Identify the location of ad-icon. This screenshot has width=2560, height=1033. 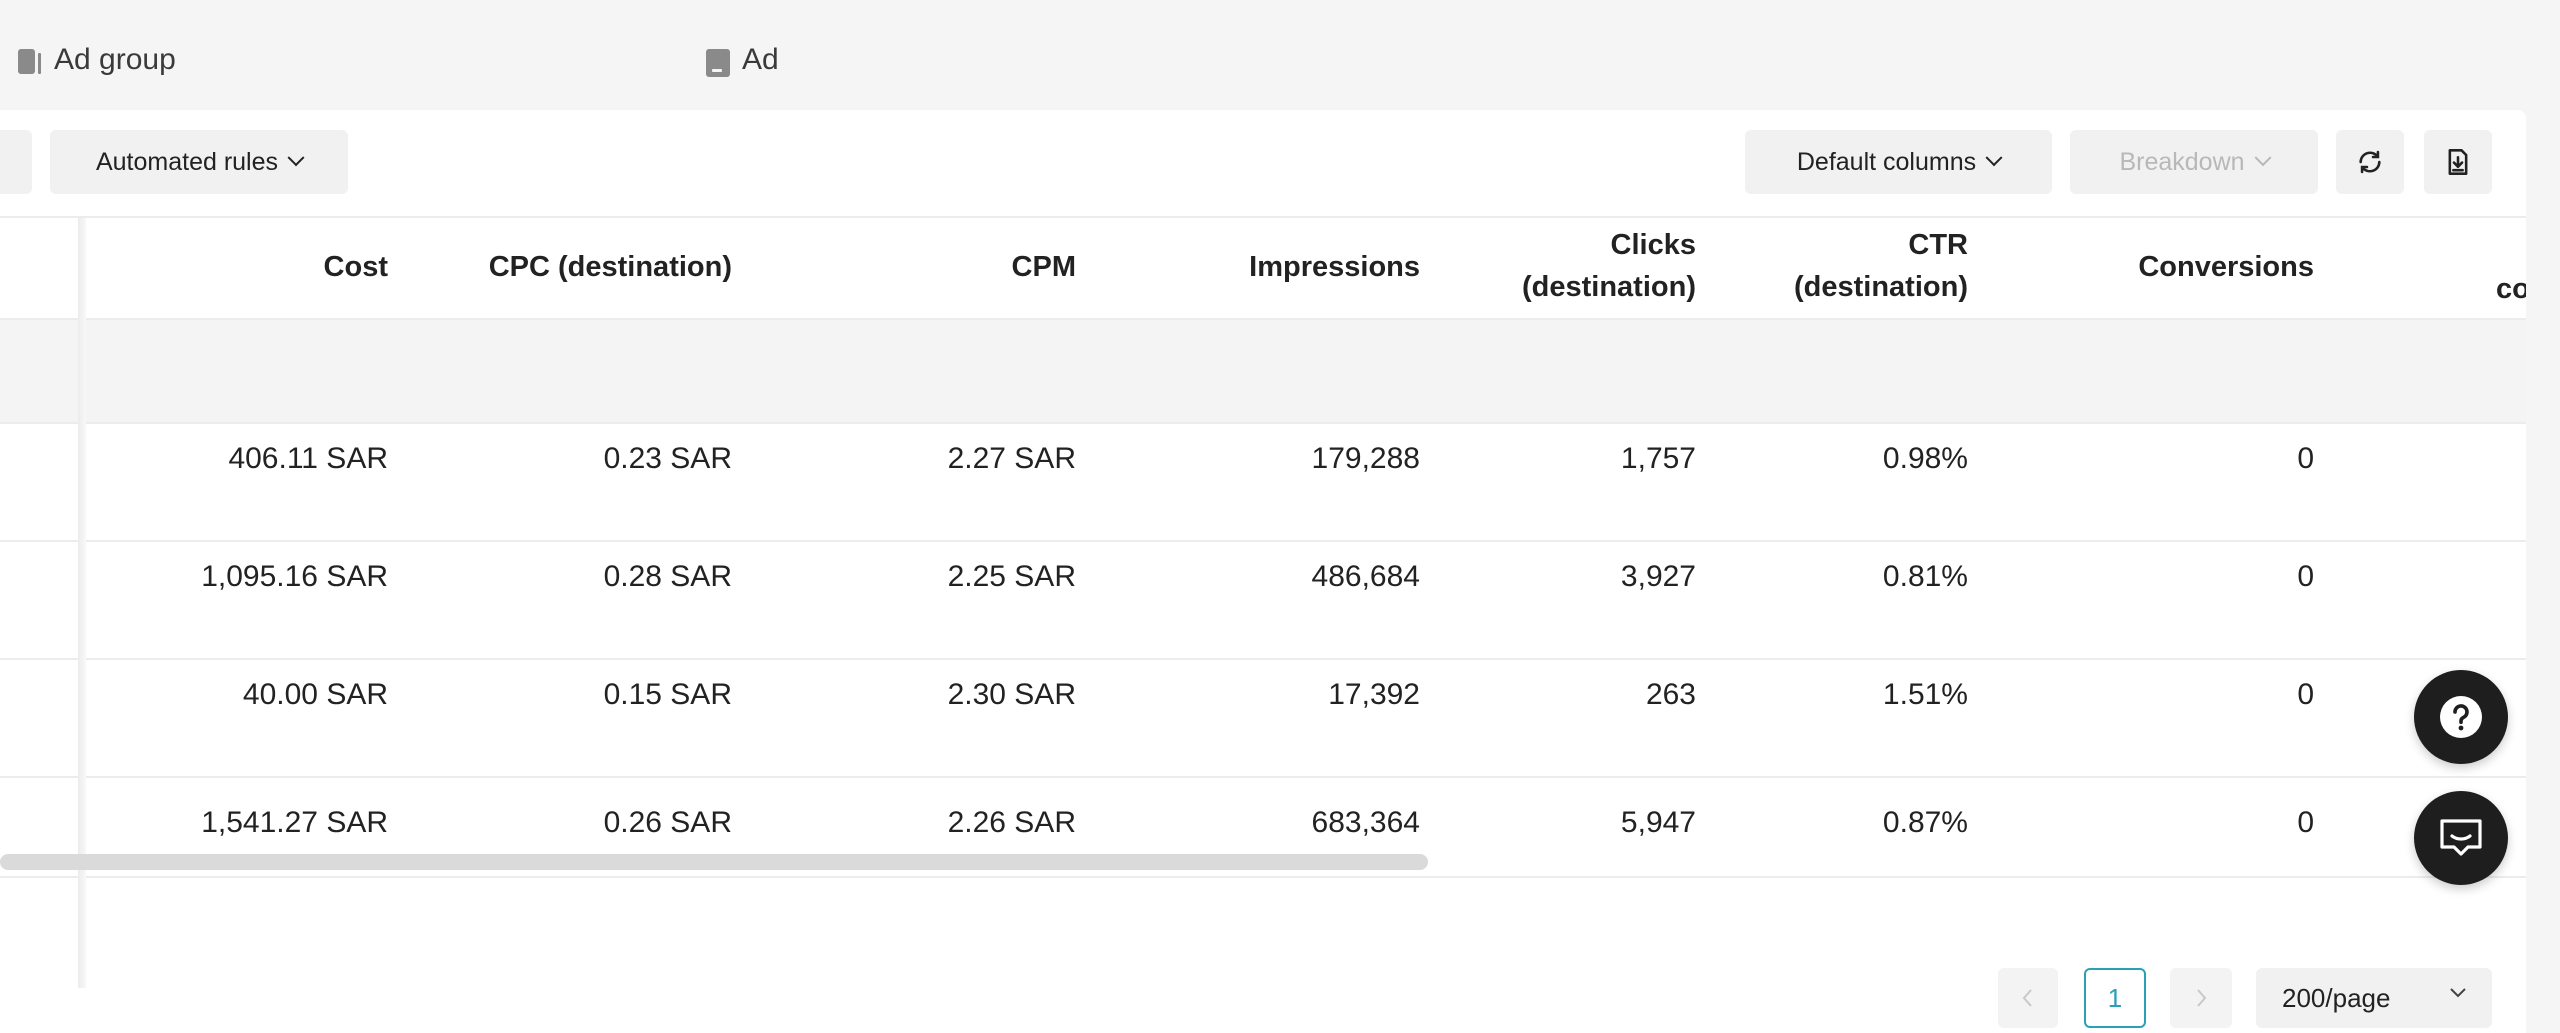
(717, 60).